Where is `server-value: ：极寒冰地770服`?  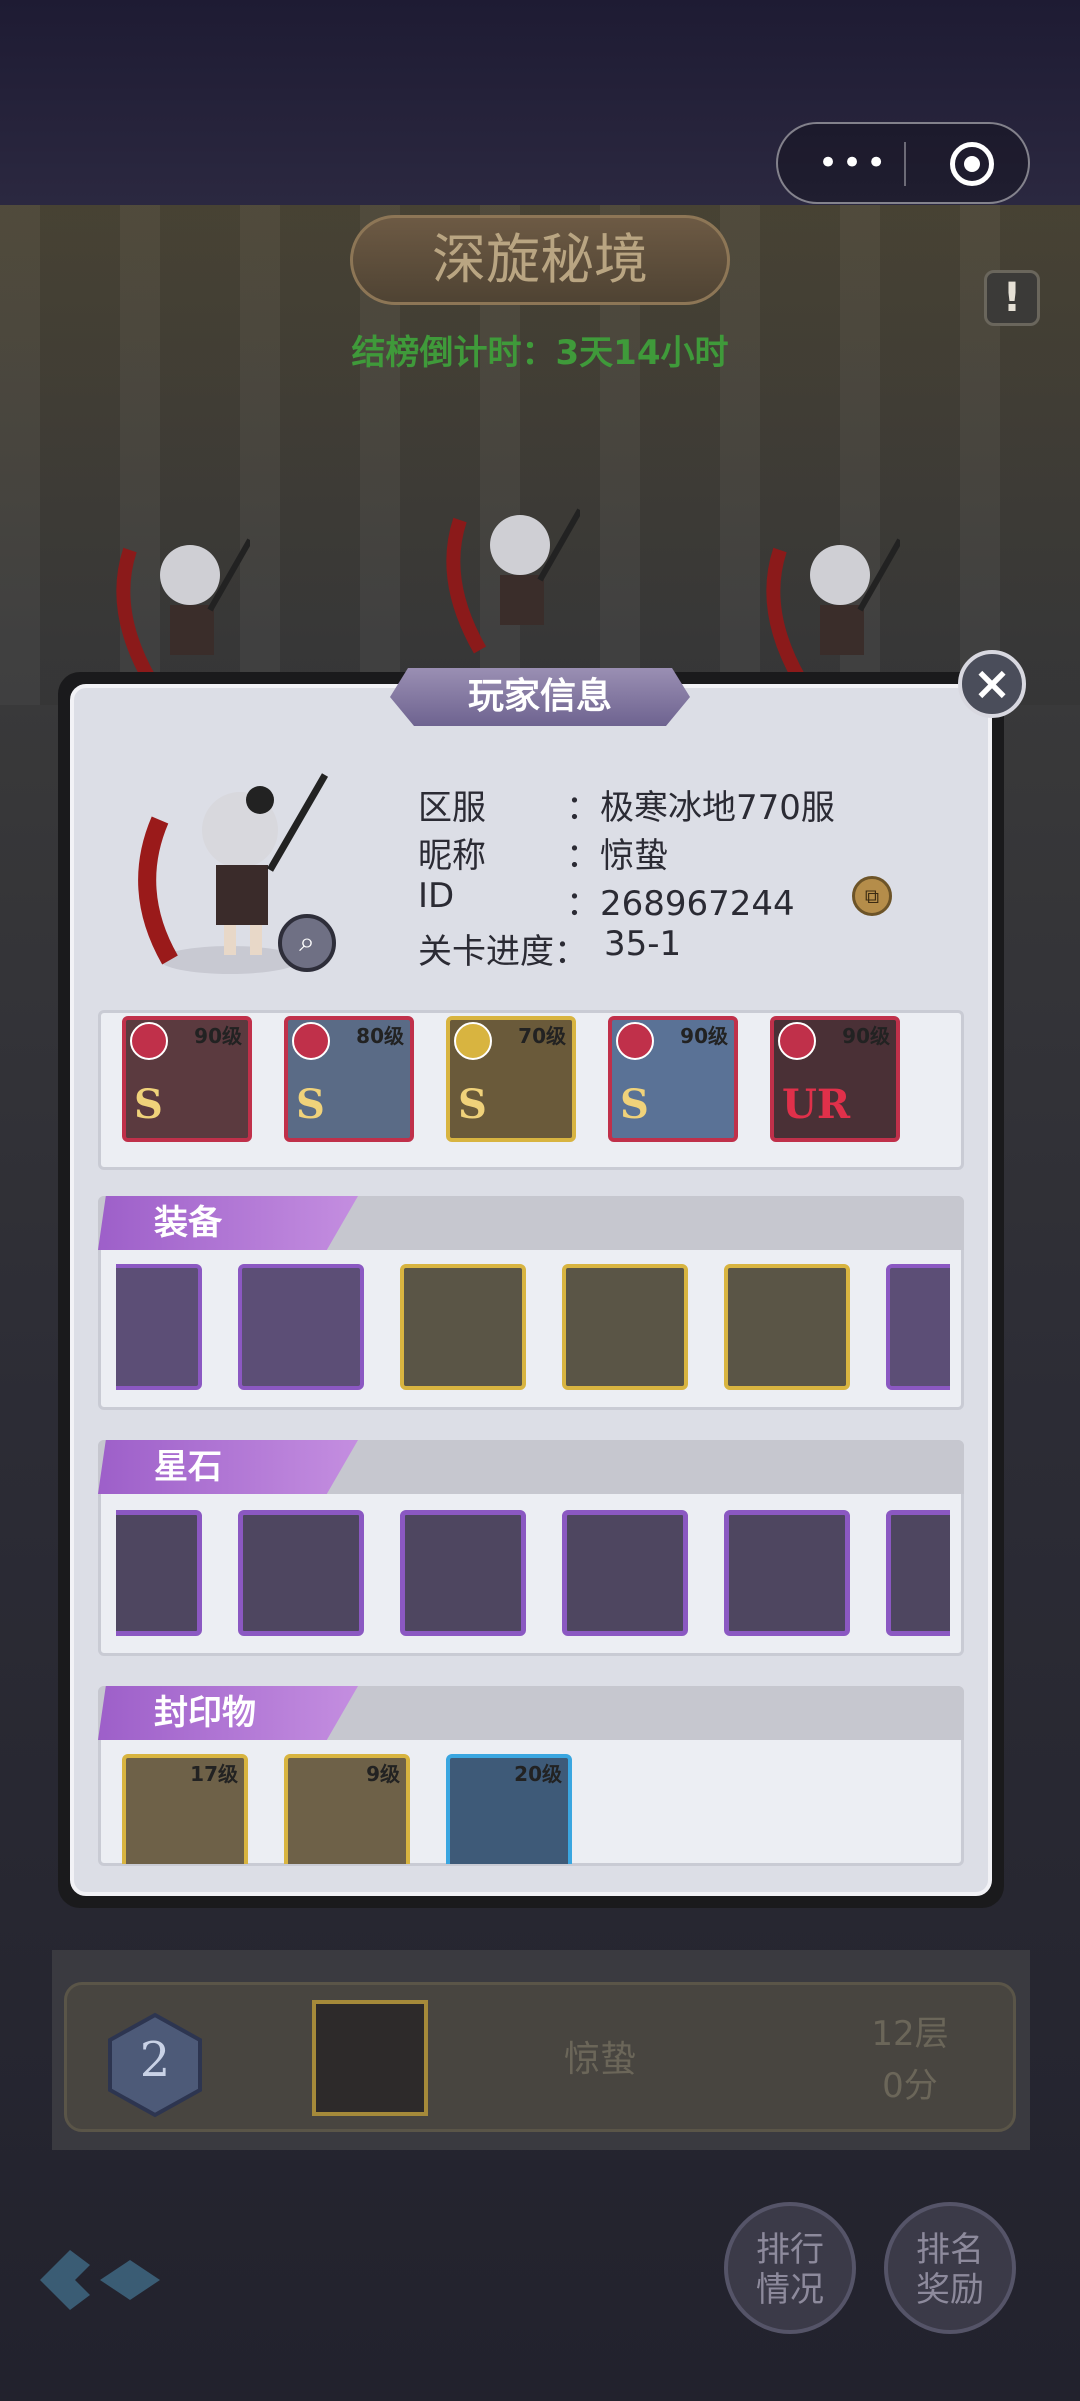 server-value: ：极寒冰地770服 is located at coordinates (700, 808).